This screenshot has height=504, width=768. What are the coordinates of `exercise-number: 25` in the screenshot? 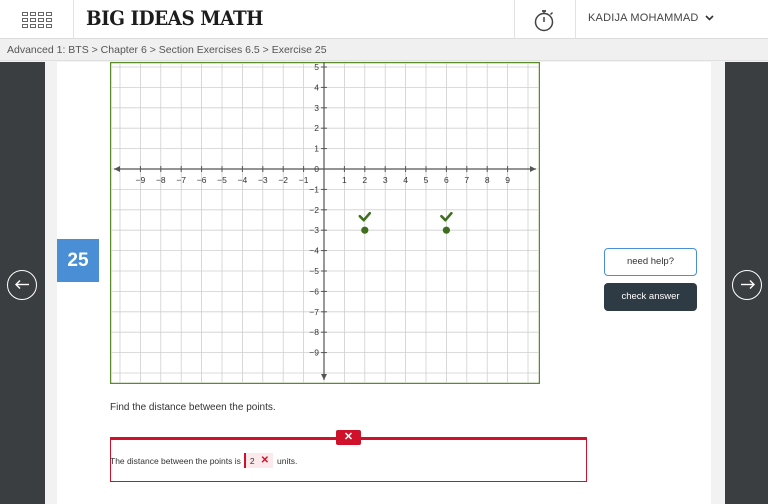 It's located at (78, 260).